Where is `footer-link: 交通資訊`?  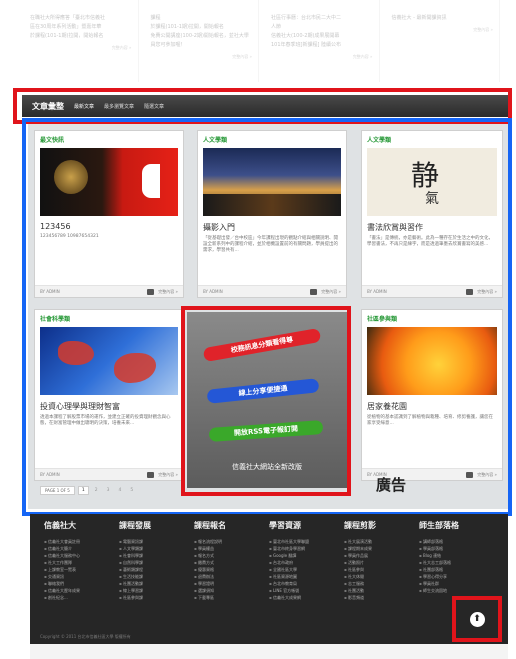
footer-link: 交通資訊 is located at coordinates (81, 576).